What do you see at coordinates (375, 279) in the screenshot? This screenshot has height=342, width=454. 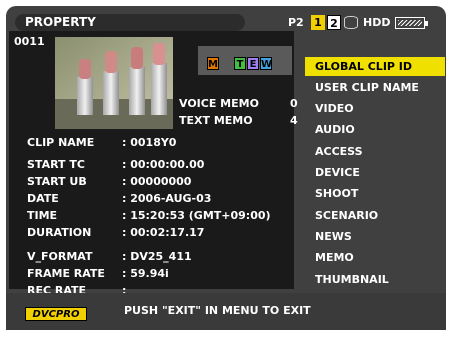 I see `menu-item-thumbnail: THUMBNAIL` at bounding box center [375, 279].